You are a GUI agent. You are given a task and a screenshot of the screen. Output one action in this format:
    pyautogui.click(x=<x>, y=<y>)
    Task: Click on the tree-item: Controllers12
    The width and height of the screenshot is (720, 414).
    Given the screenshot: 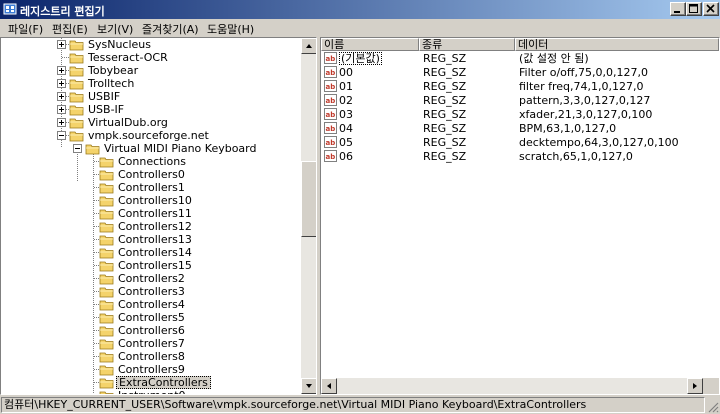 What is the action you would take?
    pyautogui.click(x=151, y=226)
    